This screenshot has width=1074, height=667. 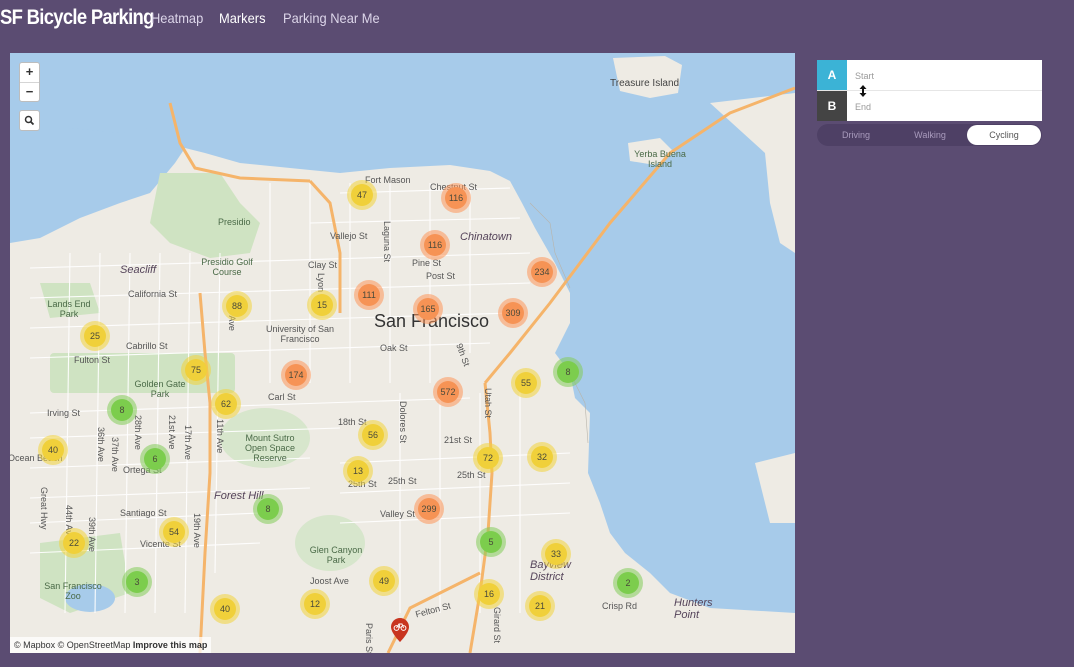 I want to click on cluster-marker: 165, so click(x=428, y=309).